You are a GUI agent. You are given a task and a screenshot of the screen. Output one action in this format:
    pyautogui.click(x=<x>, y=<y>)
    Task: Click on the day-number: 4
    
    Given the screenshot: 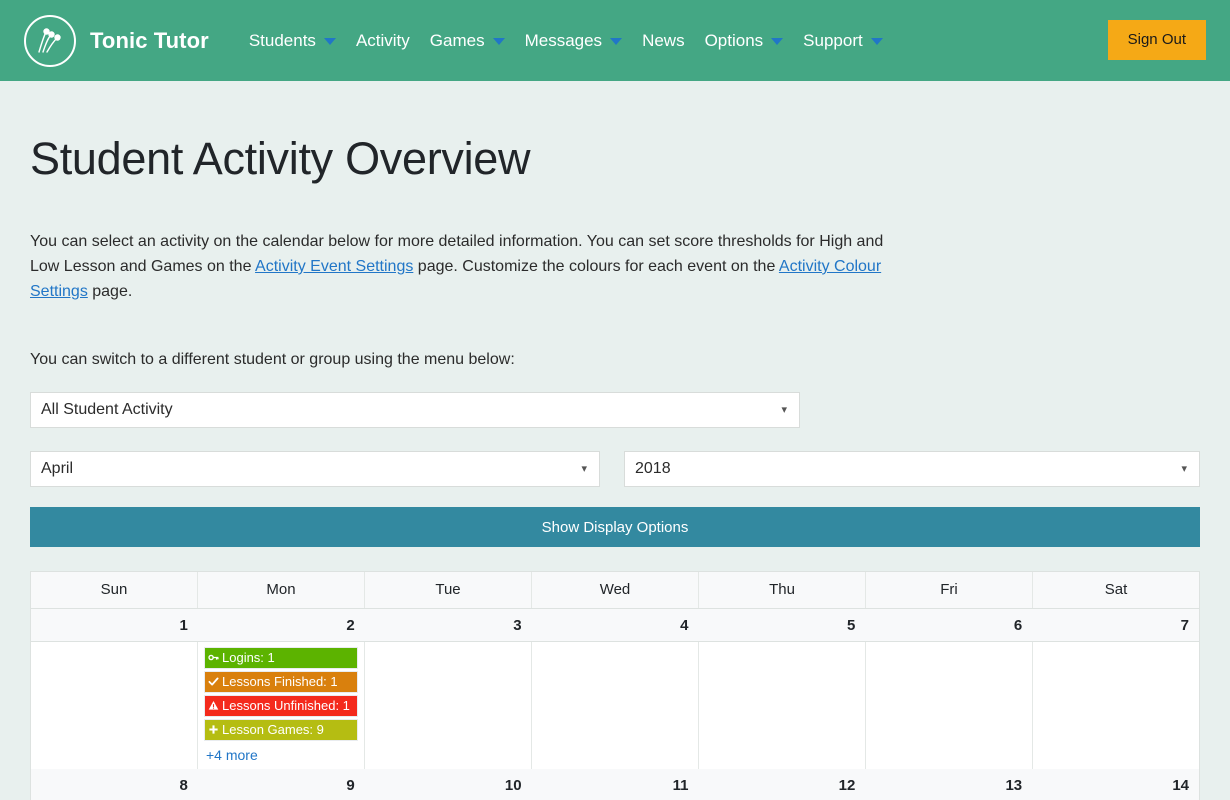 What is the action you would take?
    pyautogui.click(x=615, y=625)
    